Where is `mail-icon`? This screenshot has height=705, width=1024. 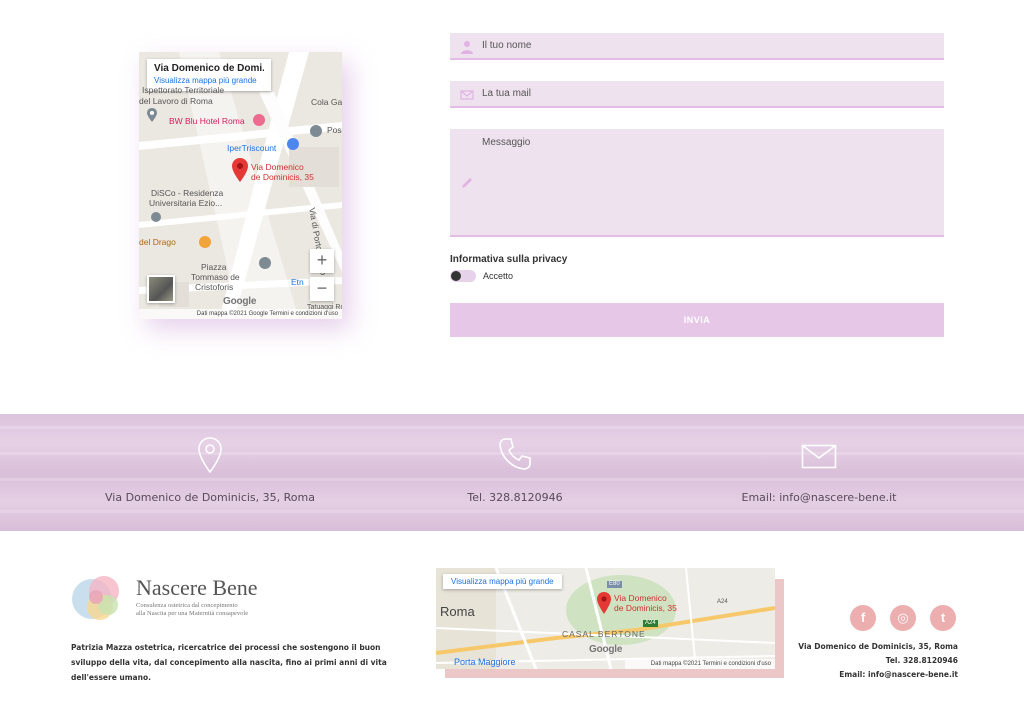
mail-icon is located at coordinates (467, 95).